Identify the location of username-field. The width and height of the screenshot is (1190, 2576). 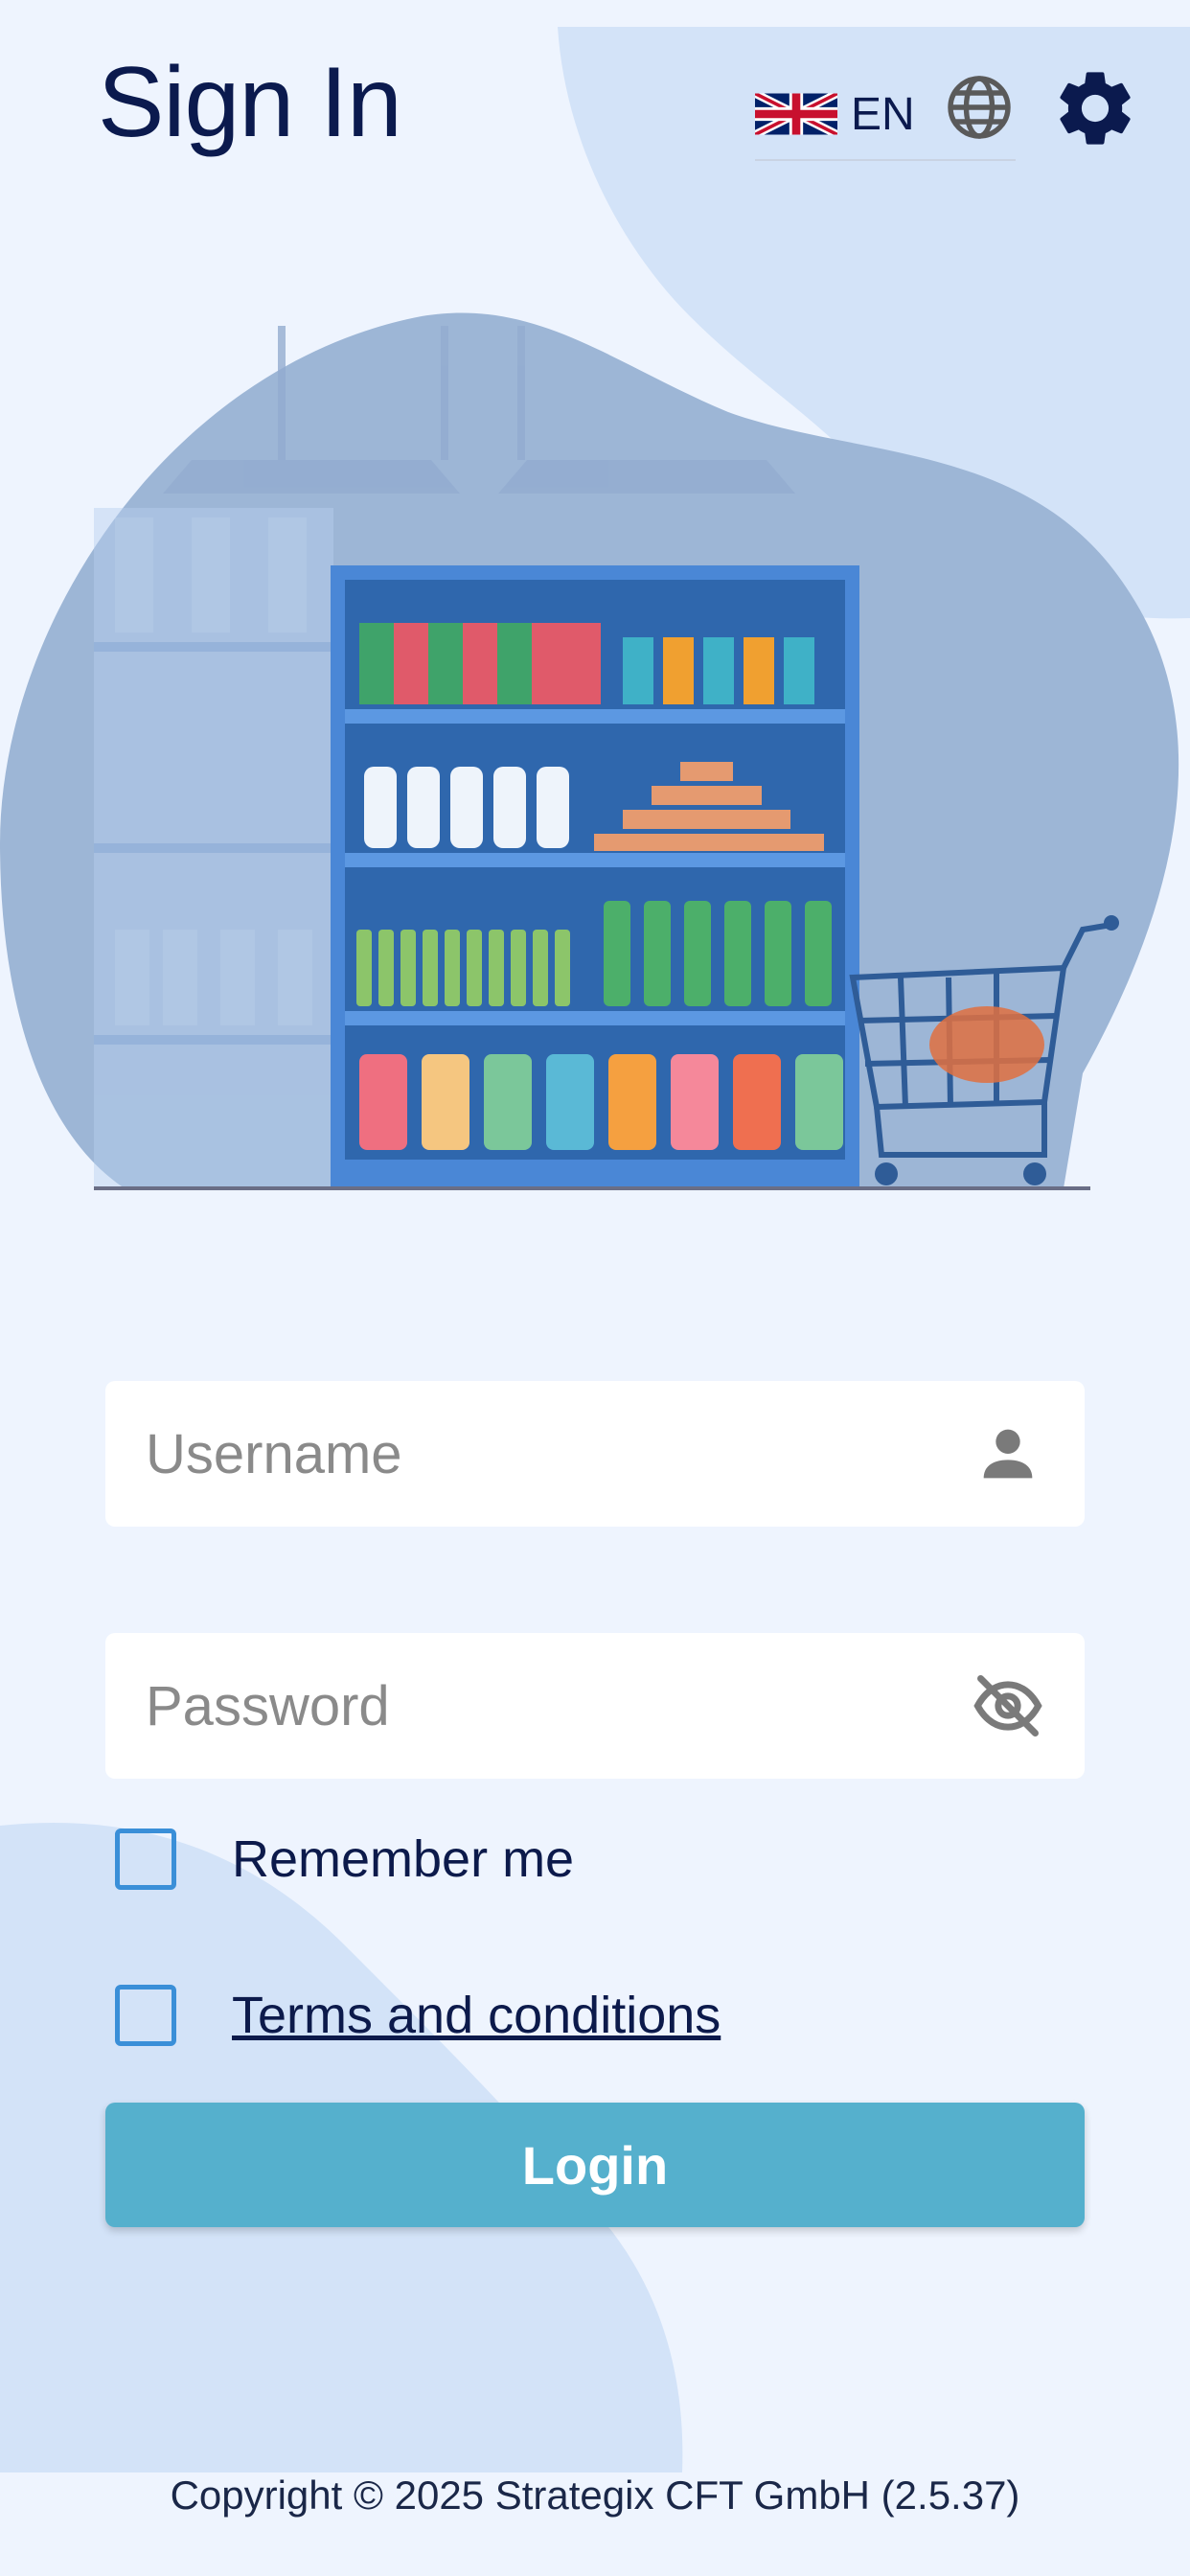
(595, 1454).